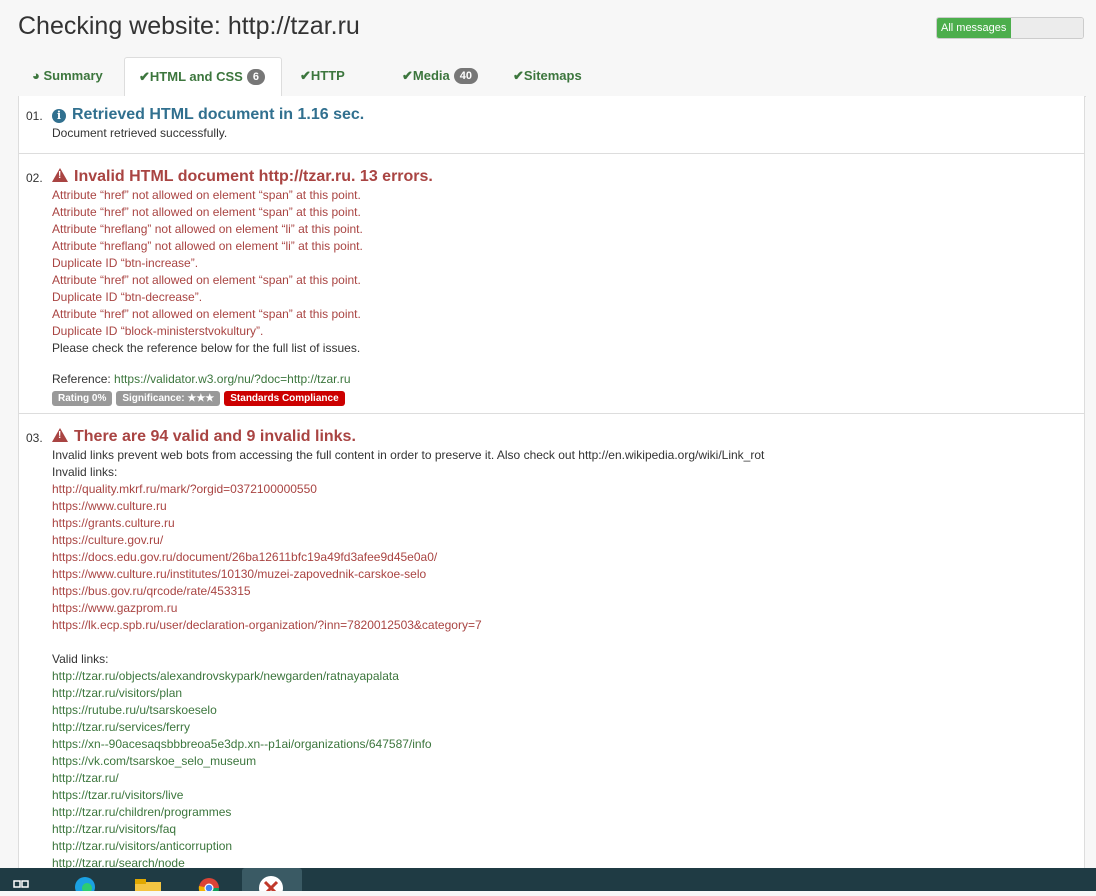 The width and height of the screenshot is (1096, 896). What do you see at coordinates (215, 436) in the screenshot?
I see `heading-text: There are 94 valid and 9 invalid links.` at bounding box center [215, 436].